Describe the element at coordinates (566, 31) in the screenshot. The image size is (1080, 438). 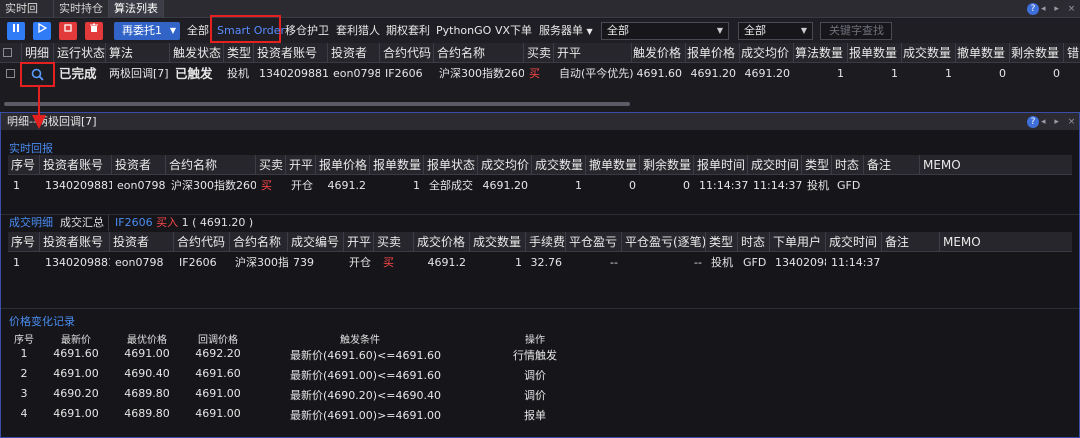
I see `server-order-link: 服务器单 ▼` at that location.